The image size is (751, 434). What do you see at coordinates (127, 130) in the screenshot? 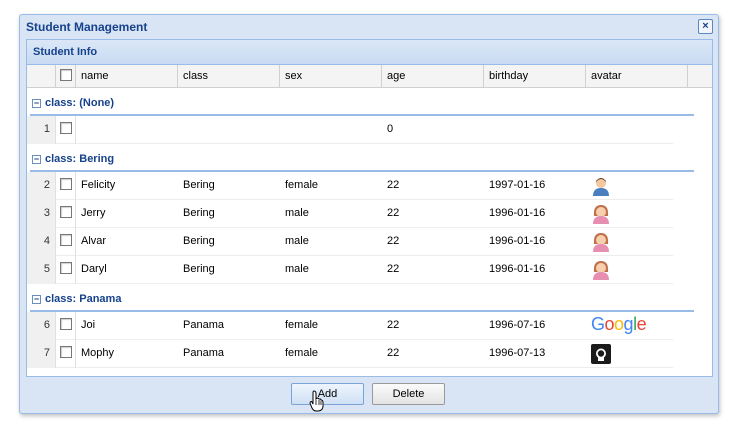
I see `cell-name` at bounding box center [127, 130].